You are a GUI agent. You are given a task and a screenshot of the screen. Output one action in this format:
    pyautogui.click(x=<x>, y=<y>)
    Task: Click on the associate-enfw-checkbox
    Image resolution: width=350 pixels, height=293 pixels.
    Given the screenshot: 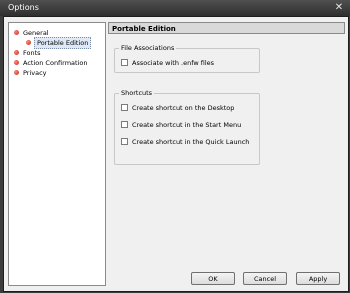 What is the action you would take?
    pyautogui.click(x=124, y=62)
    